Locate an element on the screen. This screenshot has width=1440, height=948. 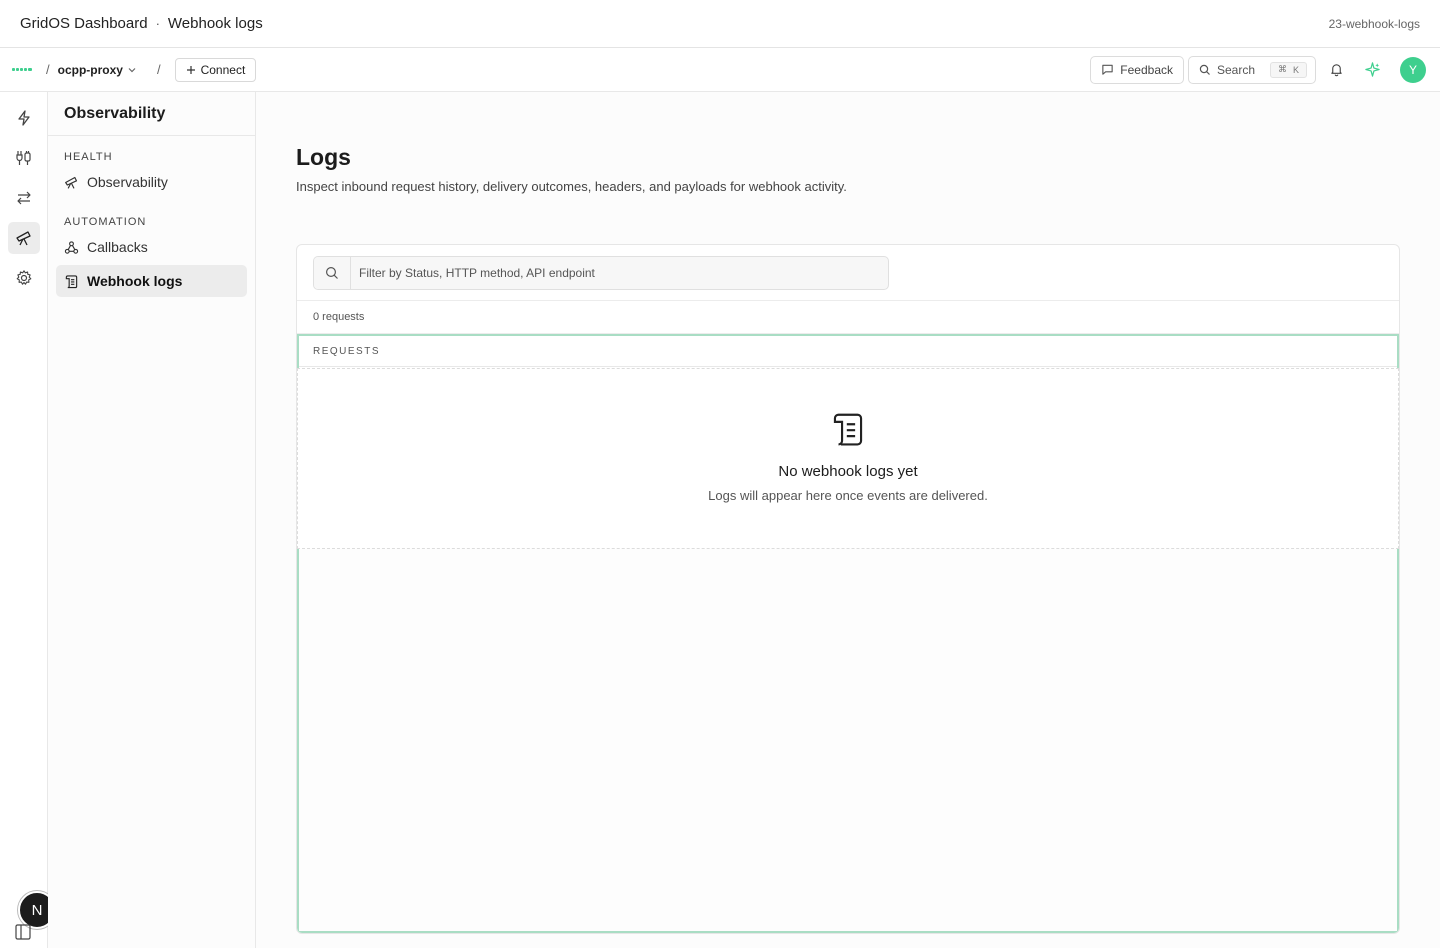
window-page-name: Webhook logs is located at coordinates (215, 23).